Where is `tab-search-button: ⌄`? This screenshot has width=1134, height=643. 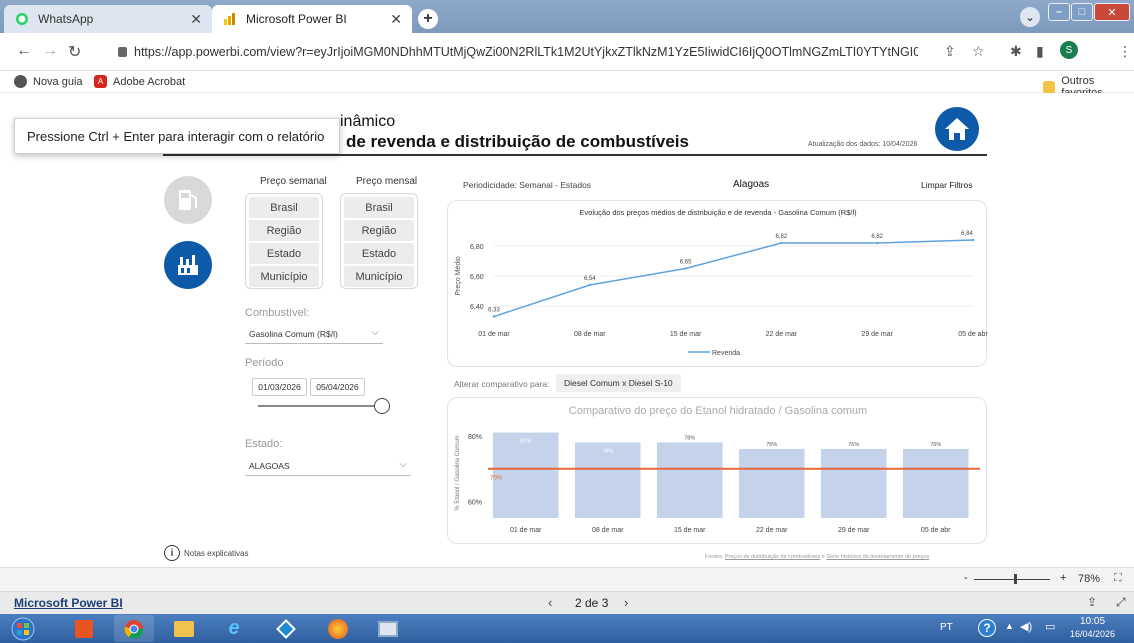 tab-search-button: ⌄ is located at coordinates (1030, 17).